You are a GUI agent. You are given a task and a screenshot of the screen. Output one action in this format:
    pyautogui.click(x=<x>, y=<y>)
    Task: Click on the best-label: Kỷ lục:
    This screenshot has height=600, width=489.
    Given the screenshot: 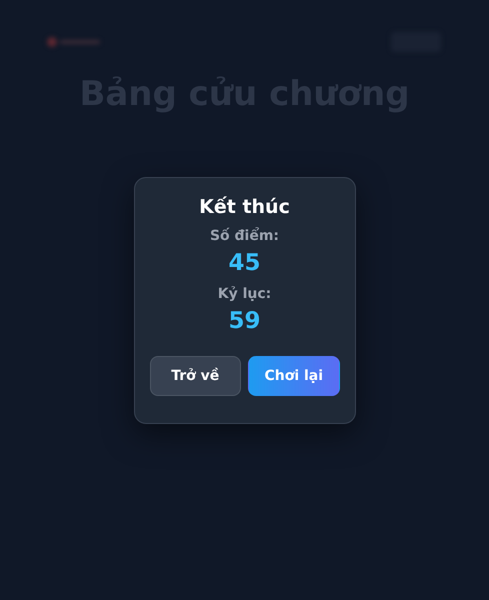 What is the action you would take?
    pyautogui.click(x=245, y=294)
    